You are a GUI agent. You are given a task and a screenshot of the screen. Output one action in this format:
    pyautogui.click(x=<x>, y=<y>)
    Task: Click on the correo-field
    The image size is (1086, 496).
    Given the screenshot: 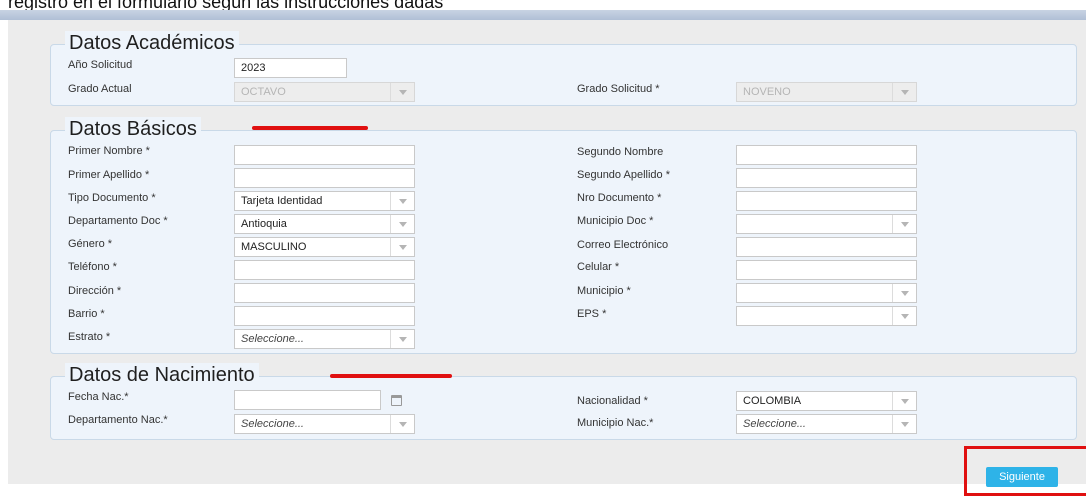 What is the action you would take?
    pyautogui.click(x=826, y=247)
    